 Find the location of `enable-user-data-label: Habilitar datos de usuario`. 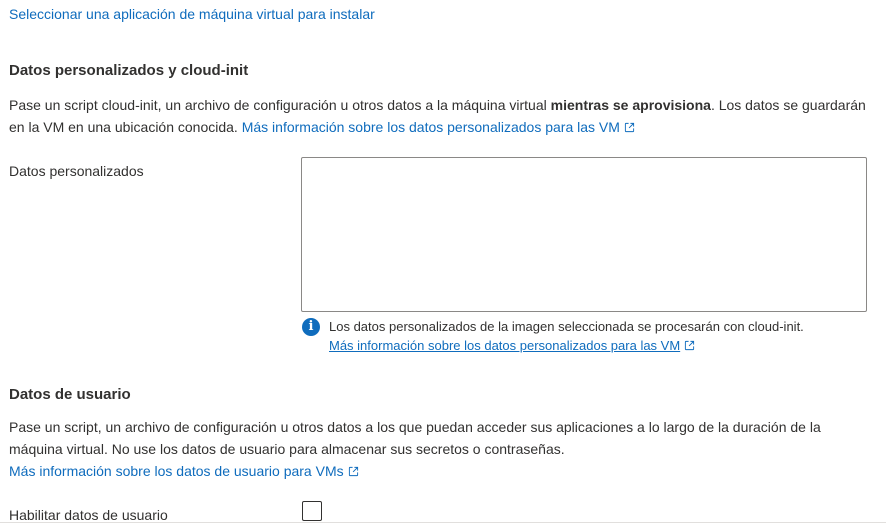

enable-user-data-label: Habilitar datos de usuario is located at coordinates (88, 515).